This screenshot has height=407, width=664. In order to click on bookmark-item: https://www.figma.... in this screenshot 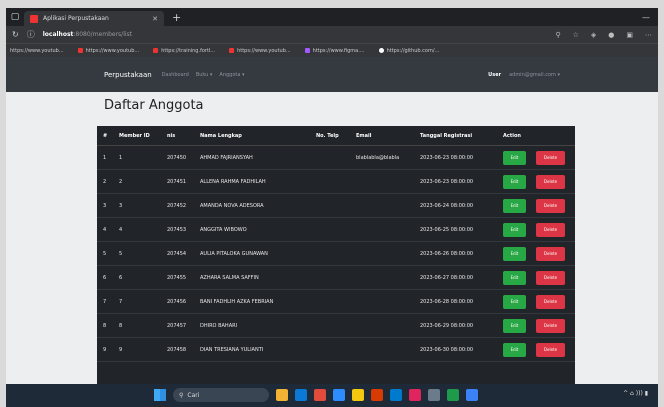, I will do `click(334, 50)`.